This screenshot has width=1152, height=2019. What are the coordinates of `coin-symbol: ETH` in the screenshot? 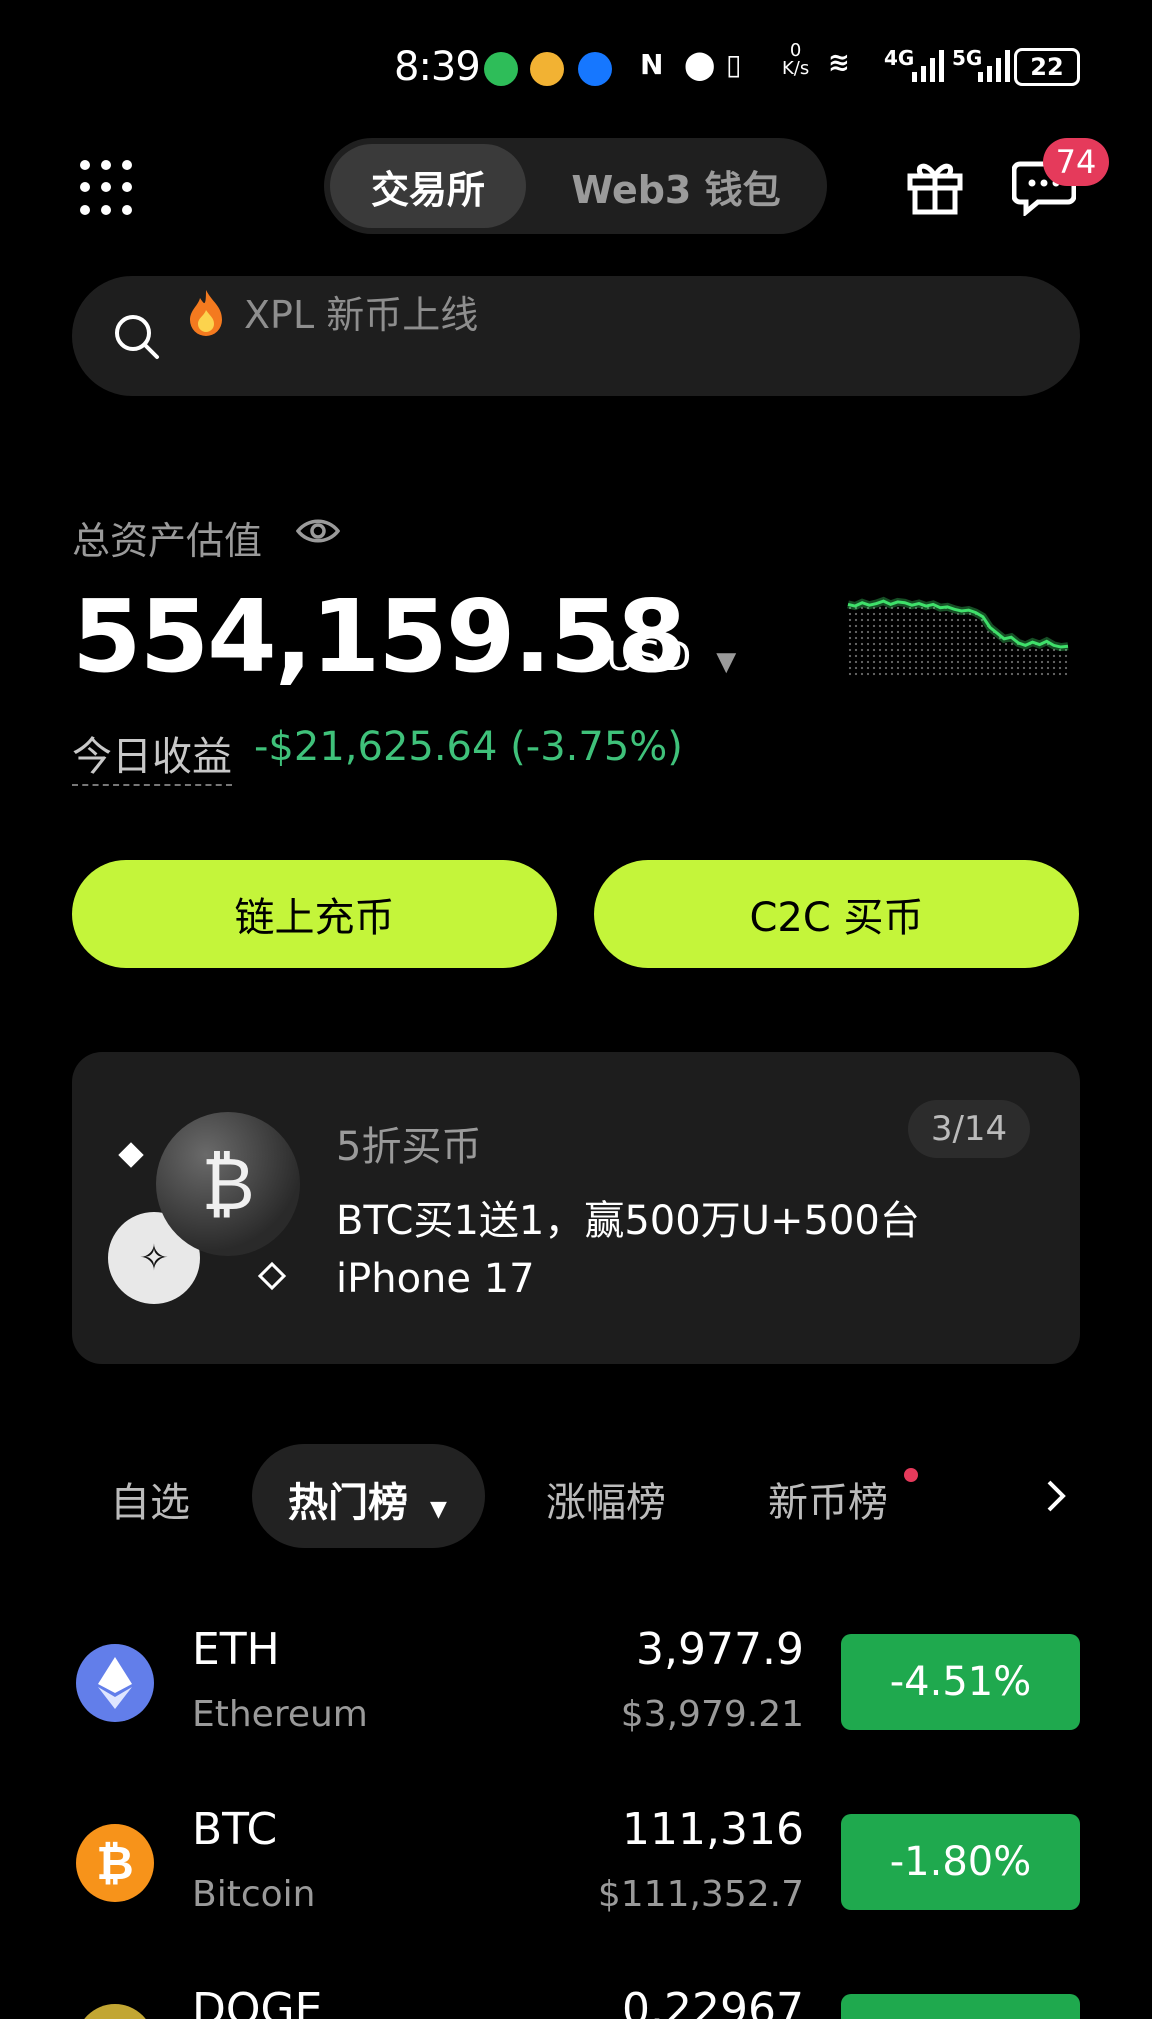 It's located at (236, 1649).